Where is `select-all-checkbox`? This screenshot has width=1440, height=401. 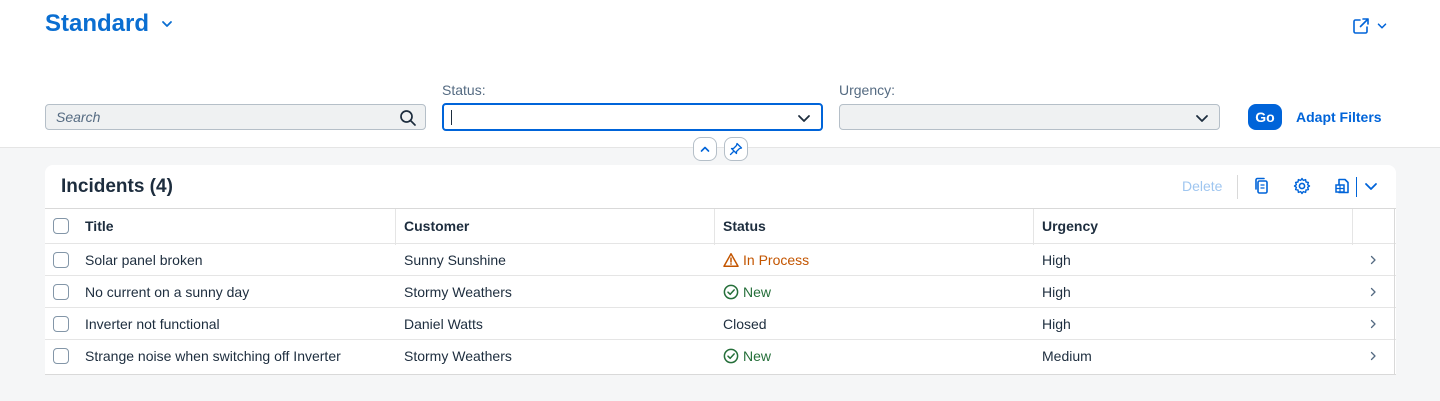
select-all-checkbox is located at coordinates (61, 226).